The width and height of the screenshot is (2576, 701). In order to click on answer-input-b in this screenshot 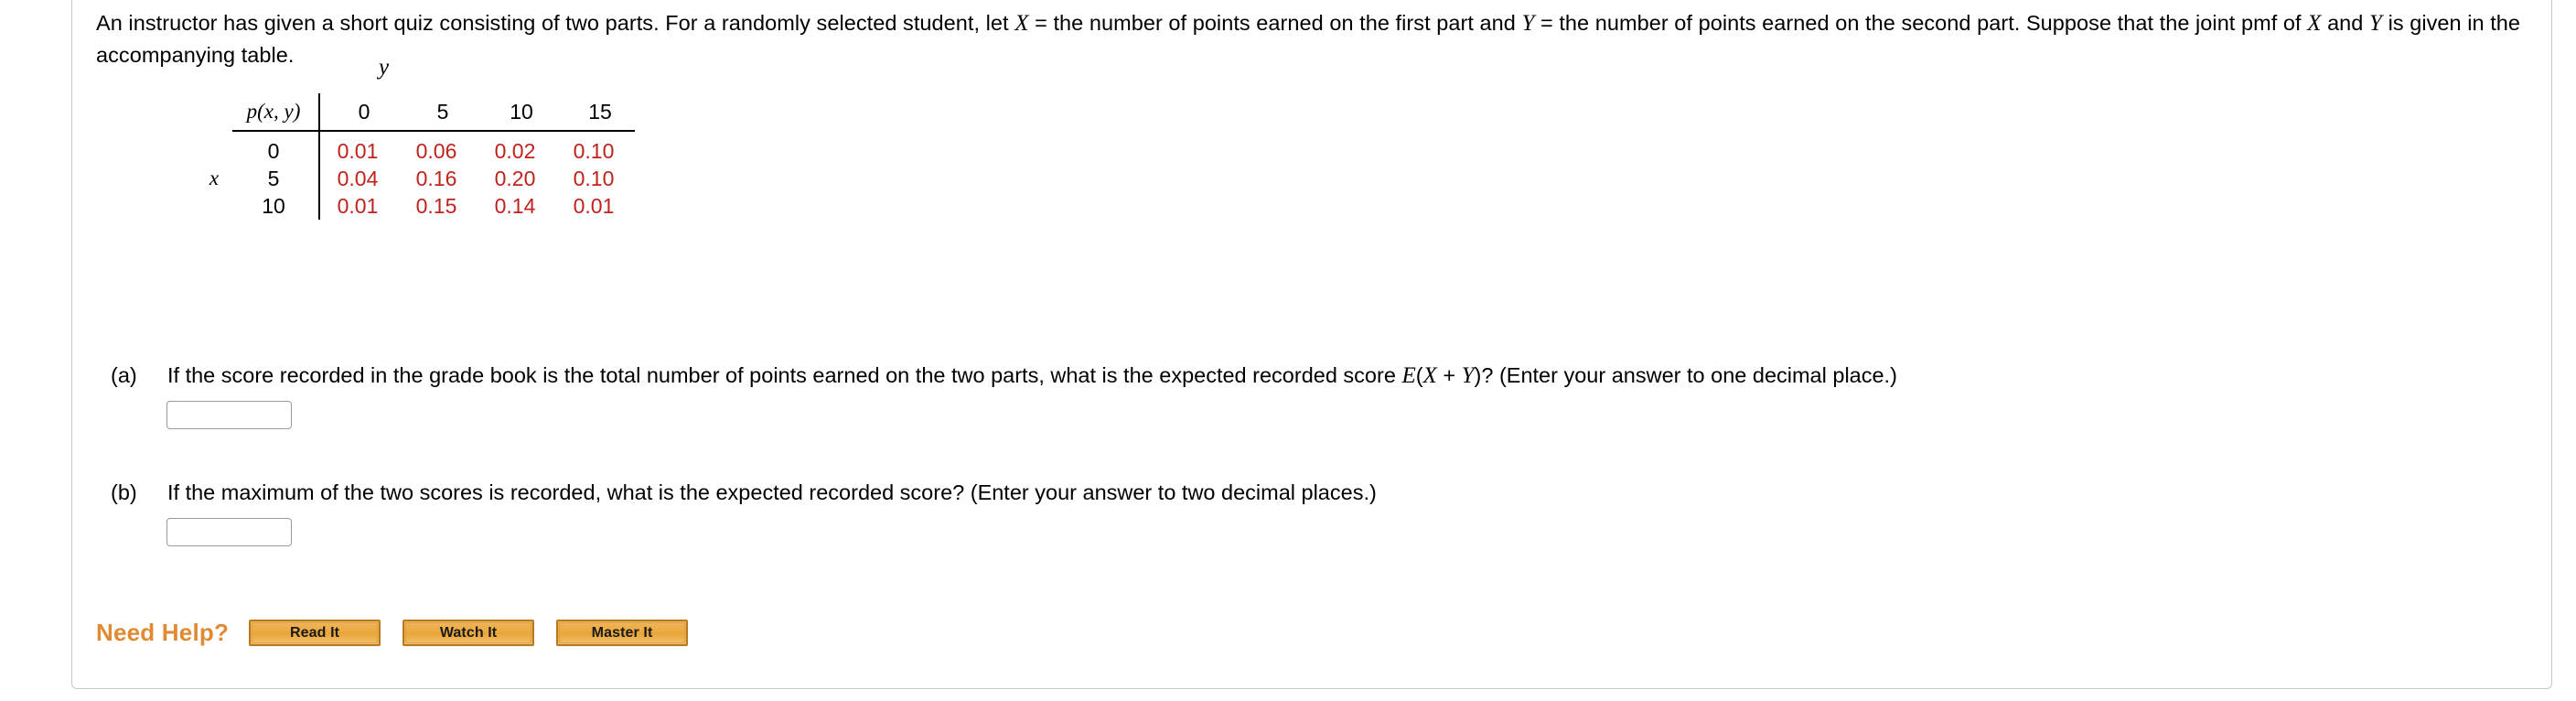, I will do `click(229, 532)`.